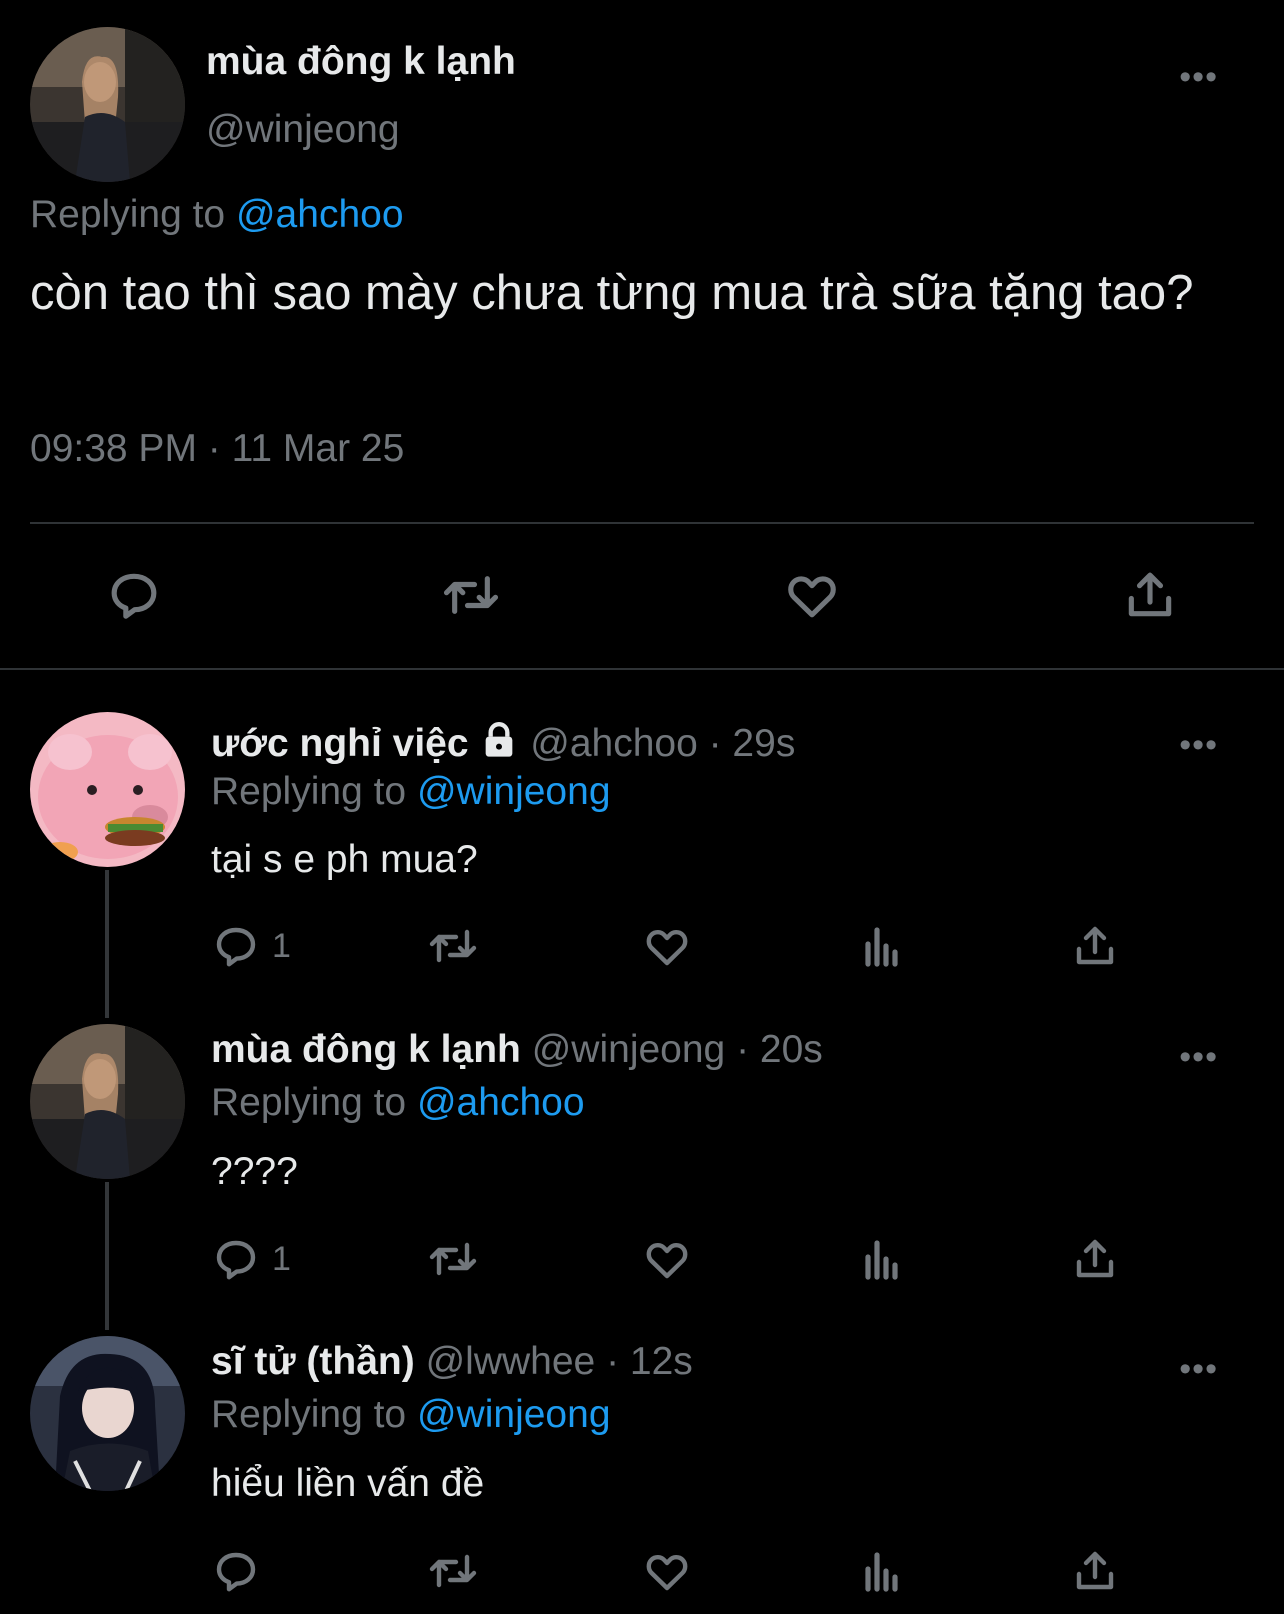  What do you see at coordinates (348, 1483) in the screenshot?
I see `reply-text: hiểu liền vấn đề` at bounding box center [348, 1483].